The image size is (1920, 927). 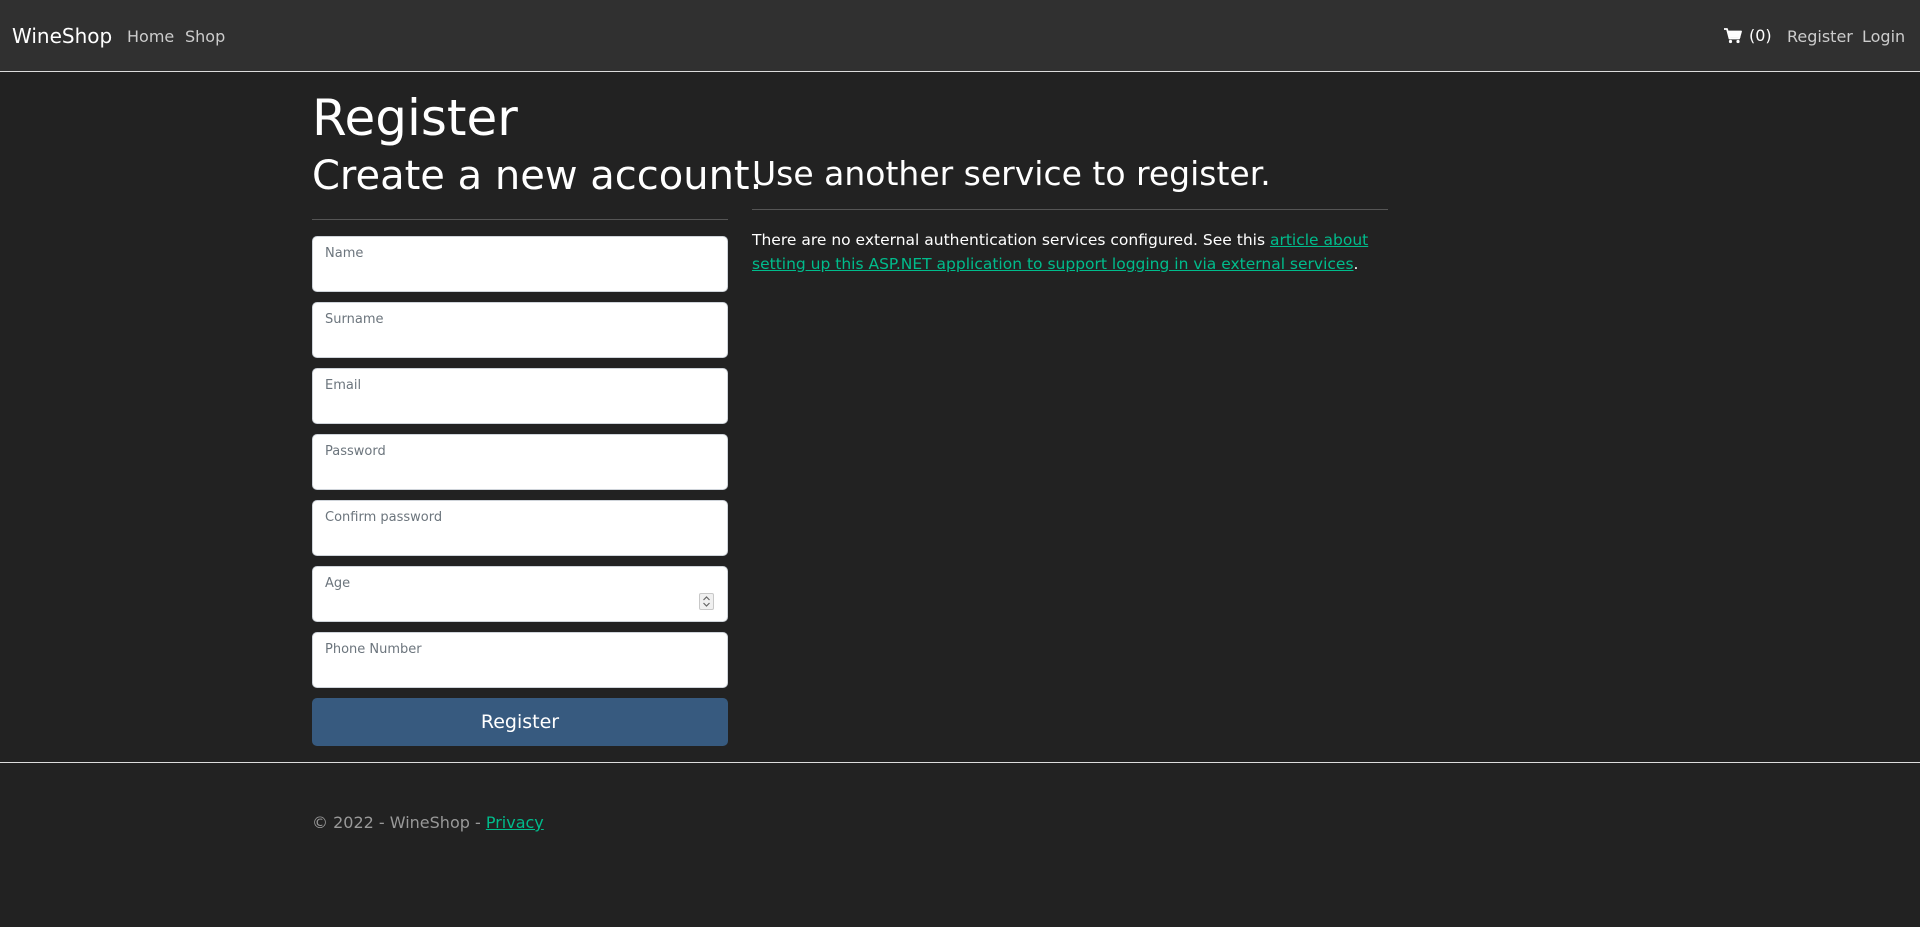 What do you see at coordinates (338, 583) in the screenshot?
I see `age-label: Age` at bounding box center [338, 583].